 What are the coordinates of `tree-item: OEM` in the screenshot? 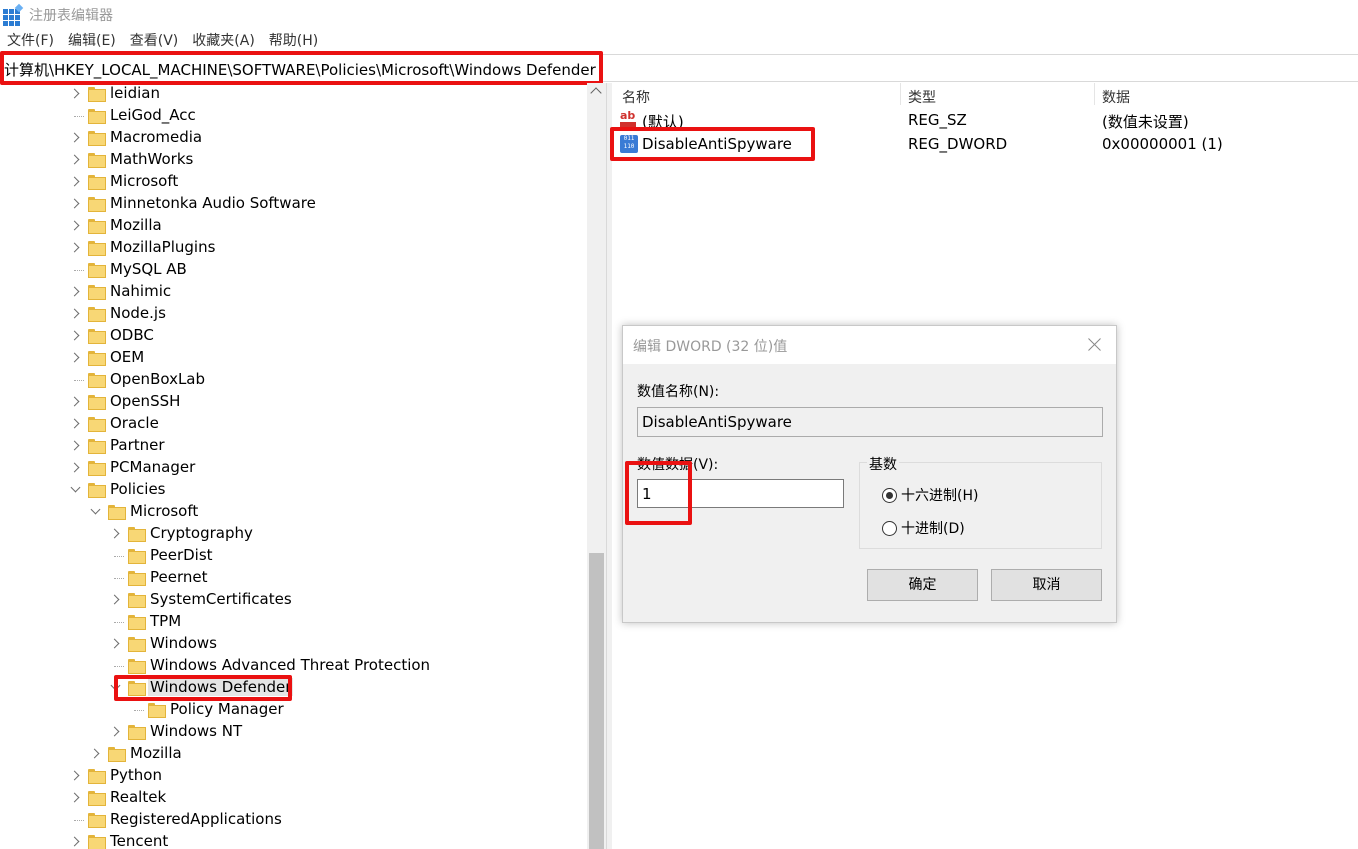 It's located at (293, 358).